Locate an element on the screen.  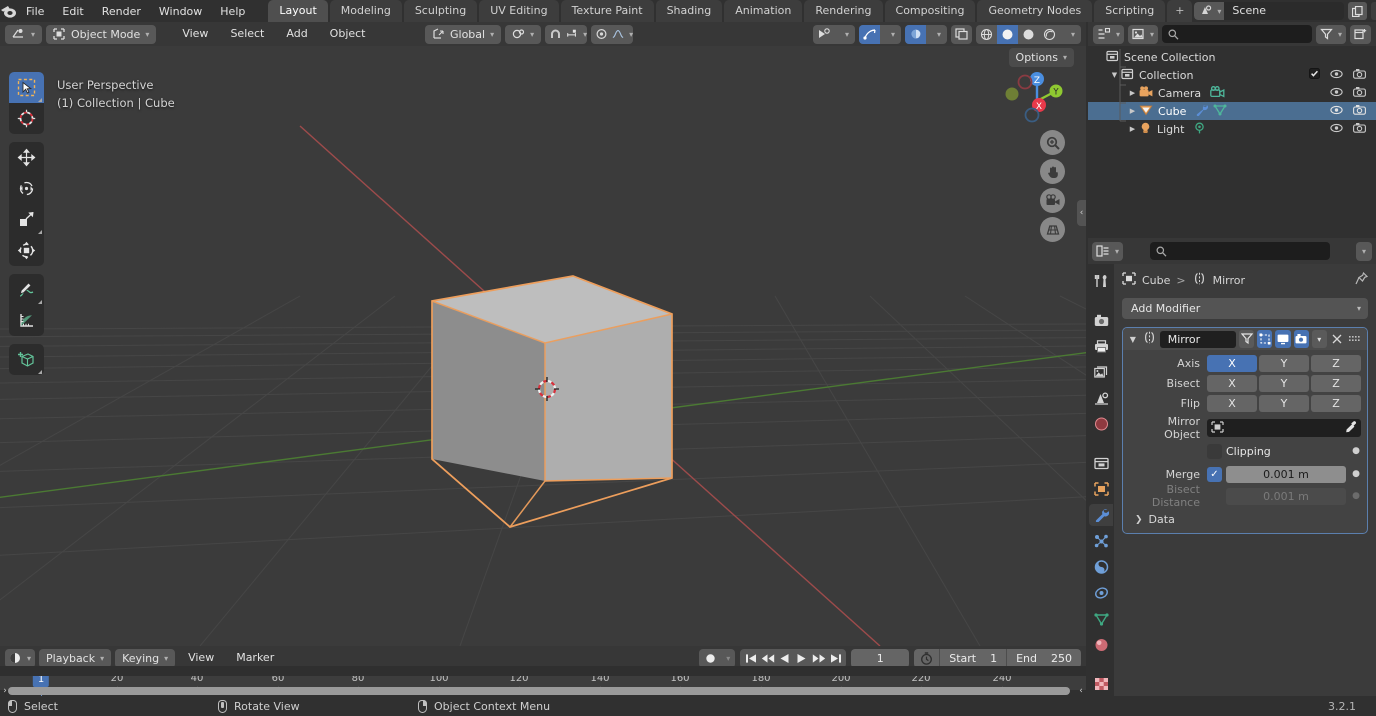
axis-x-button: X is located at coordinates (1232, 363).